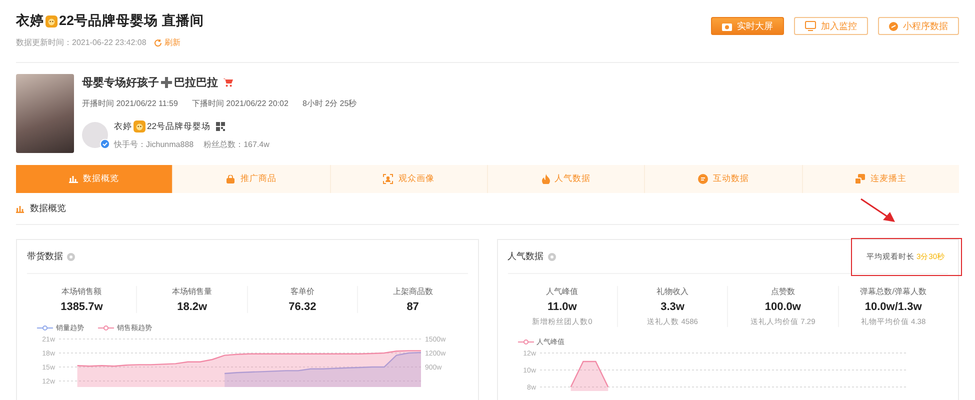  What do you see at coordinates (329, 103) in the screenshot?
I see `duration-text: 8小时 2分 25秒` at bounding box center [329, 103].